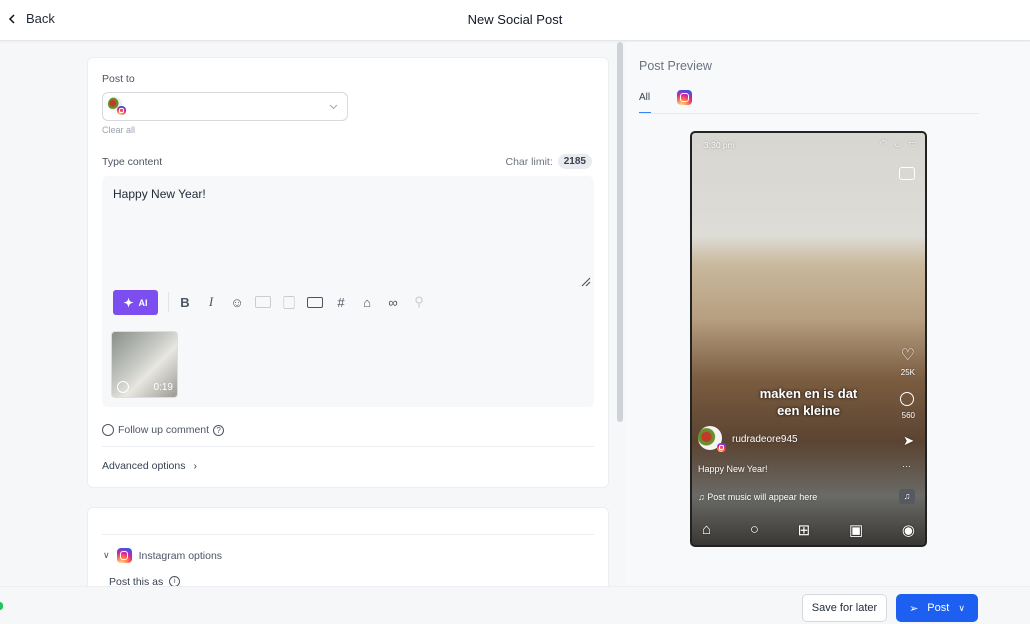  I want to click on preview-title: Post Preview, so click(675, 66).